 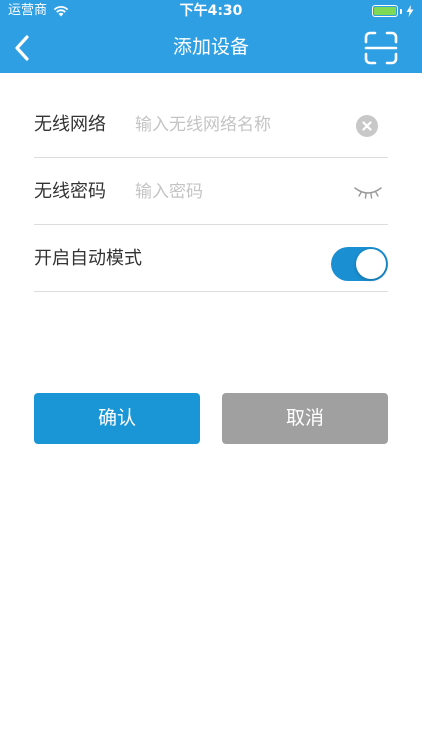 I want to click on charging-bolt-icon, so click(x=410, y=11).